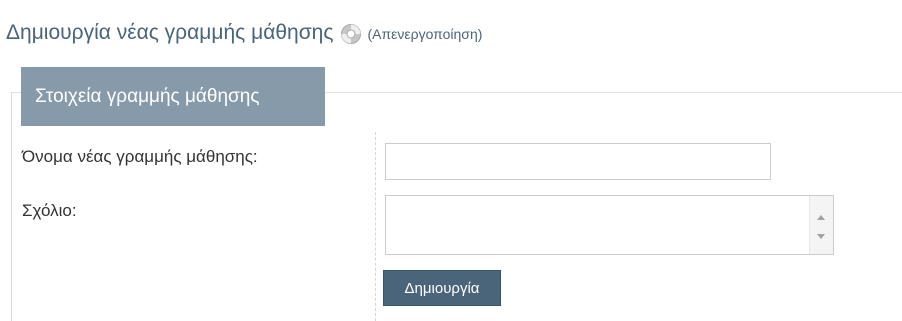 Image resolution: width=902 pixels, height=321 pixels. Describe the element at coordinates (173, 96) in the screenshot. I see `fieldset-legend: Στοιχεία γραμμής μάθησης` at that location.